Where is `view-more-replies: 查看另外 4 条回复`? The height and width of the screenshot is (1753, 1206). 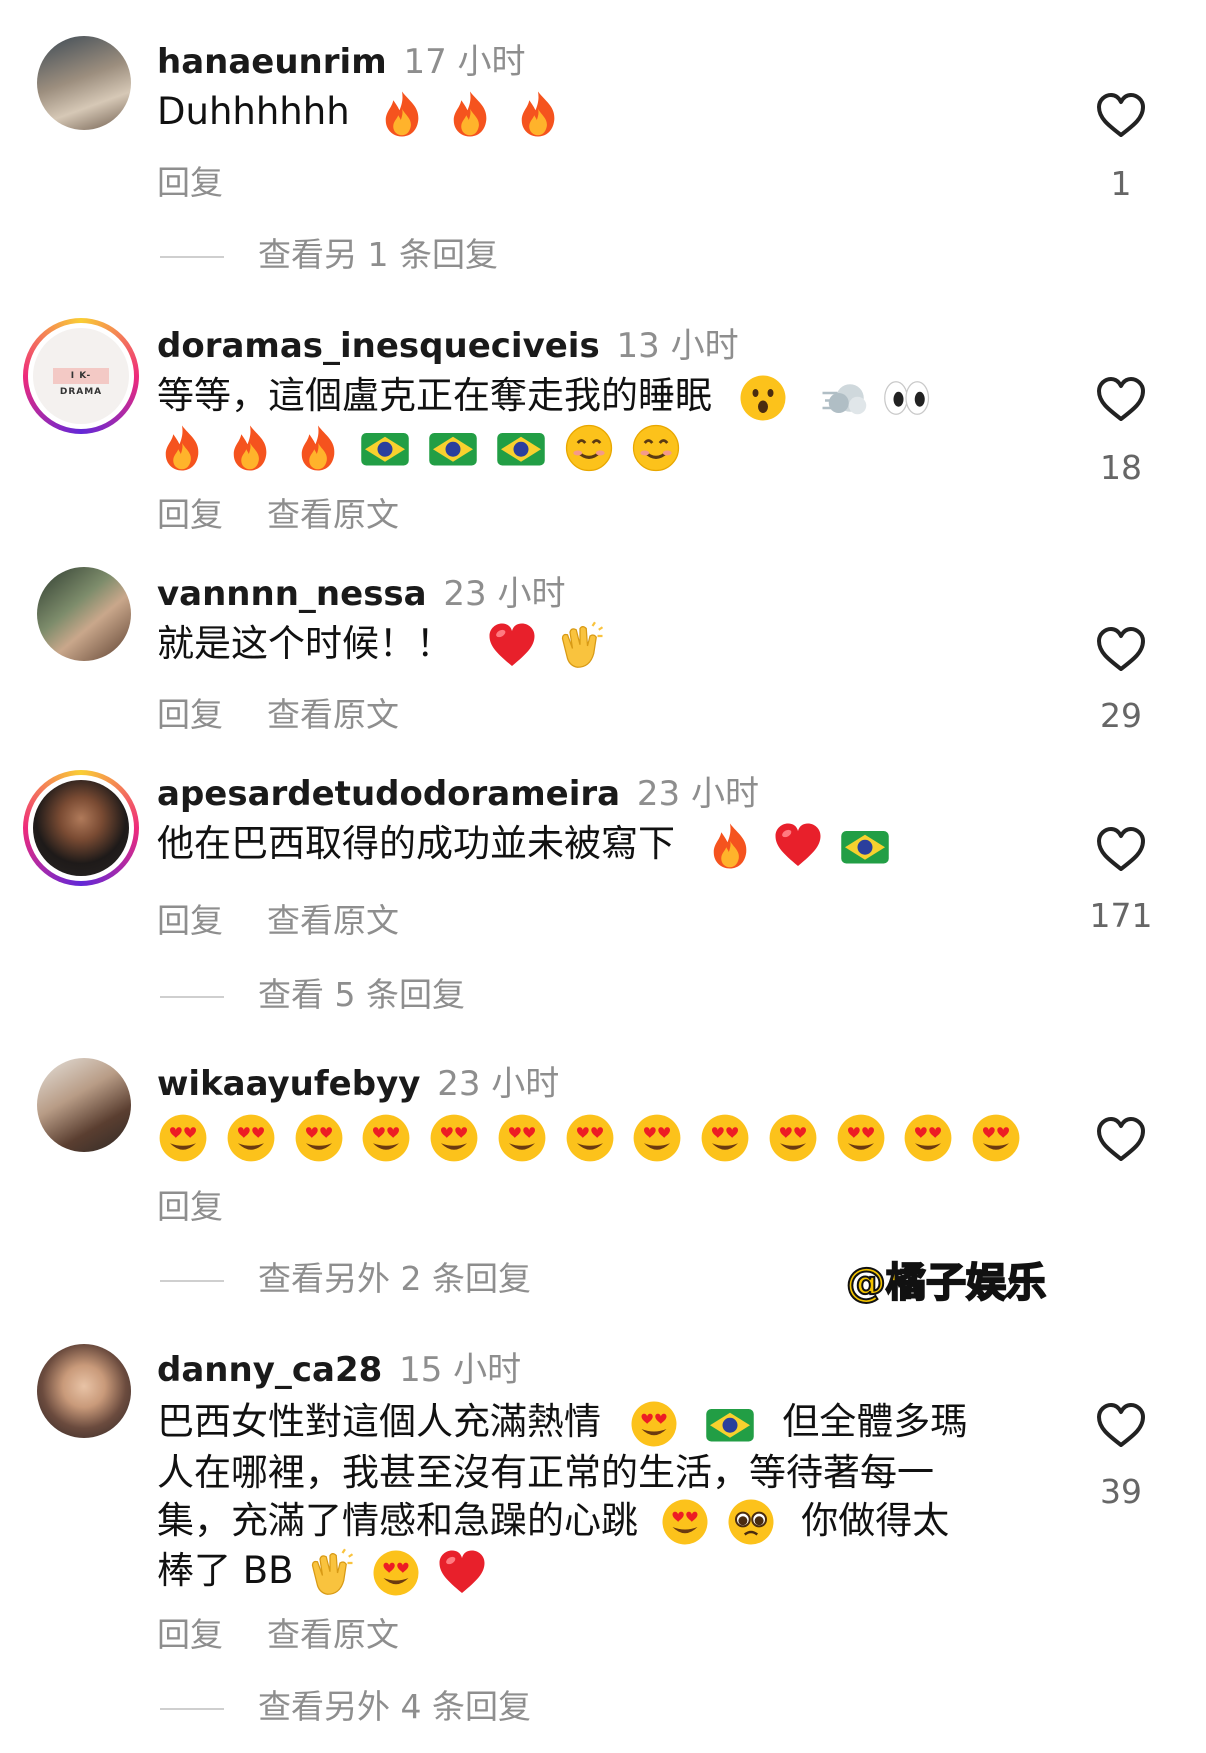 view-more-replies: 查看另外 4 条回复 is located at coordinates (345, 1704).